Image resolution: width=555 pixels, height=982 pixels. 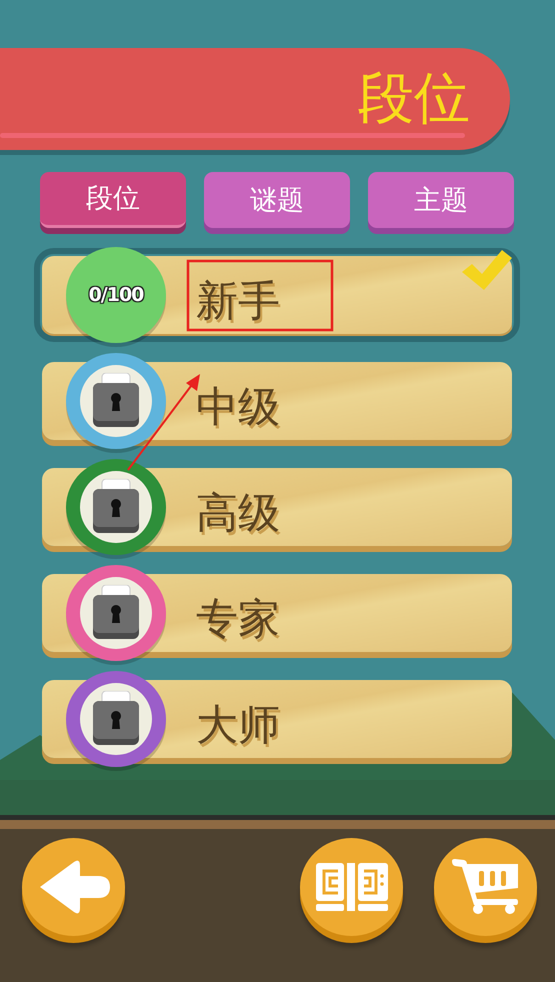 I want to click on tab: 主题, so click(x=441, y=200).